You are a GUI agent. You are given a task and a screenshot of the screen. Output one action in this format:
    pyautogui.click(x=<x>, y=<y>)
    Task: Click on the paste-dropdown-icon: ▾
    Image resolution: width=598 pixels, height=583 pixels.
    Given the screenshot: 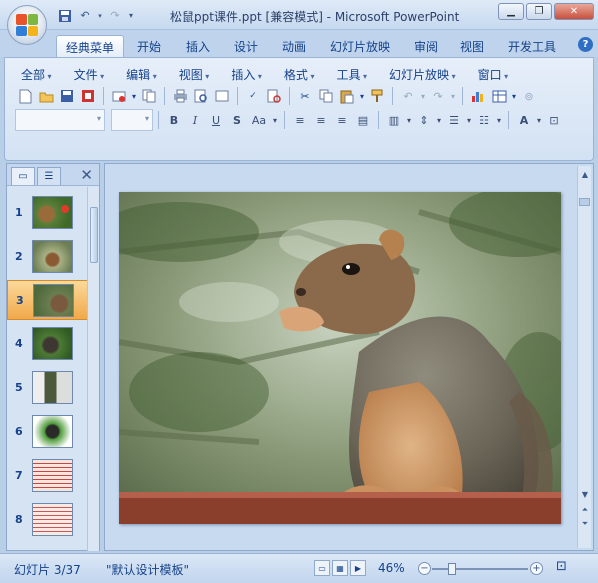 What is the action you would take?
    pyautogui.click(x=362, y=96)
    